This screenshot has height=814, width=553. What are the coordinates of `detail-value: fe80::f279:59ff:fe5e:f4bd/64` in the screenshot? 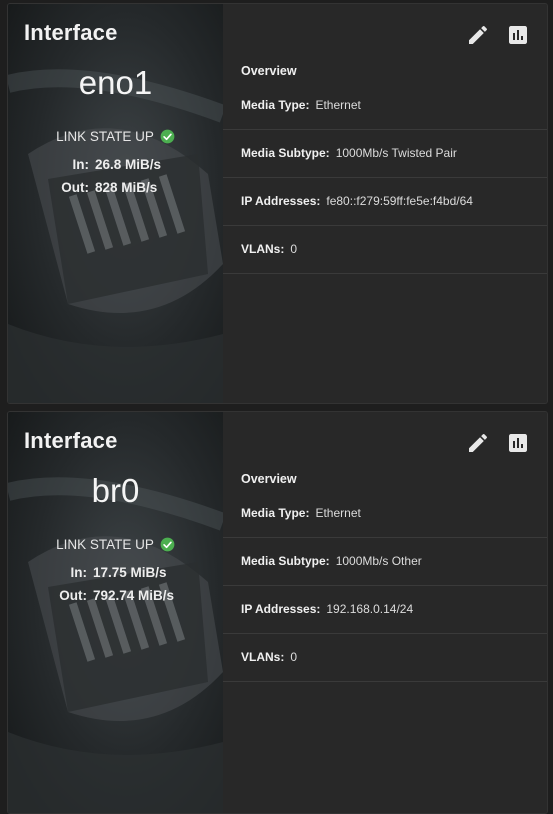 It's located at (399, 201).